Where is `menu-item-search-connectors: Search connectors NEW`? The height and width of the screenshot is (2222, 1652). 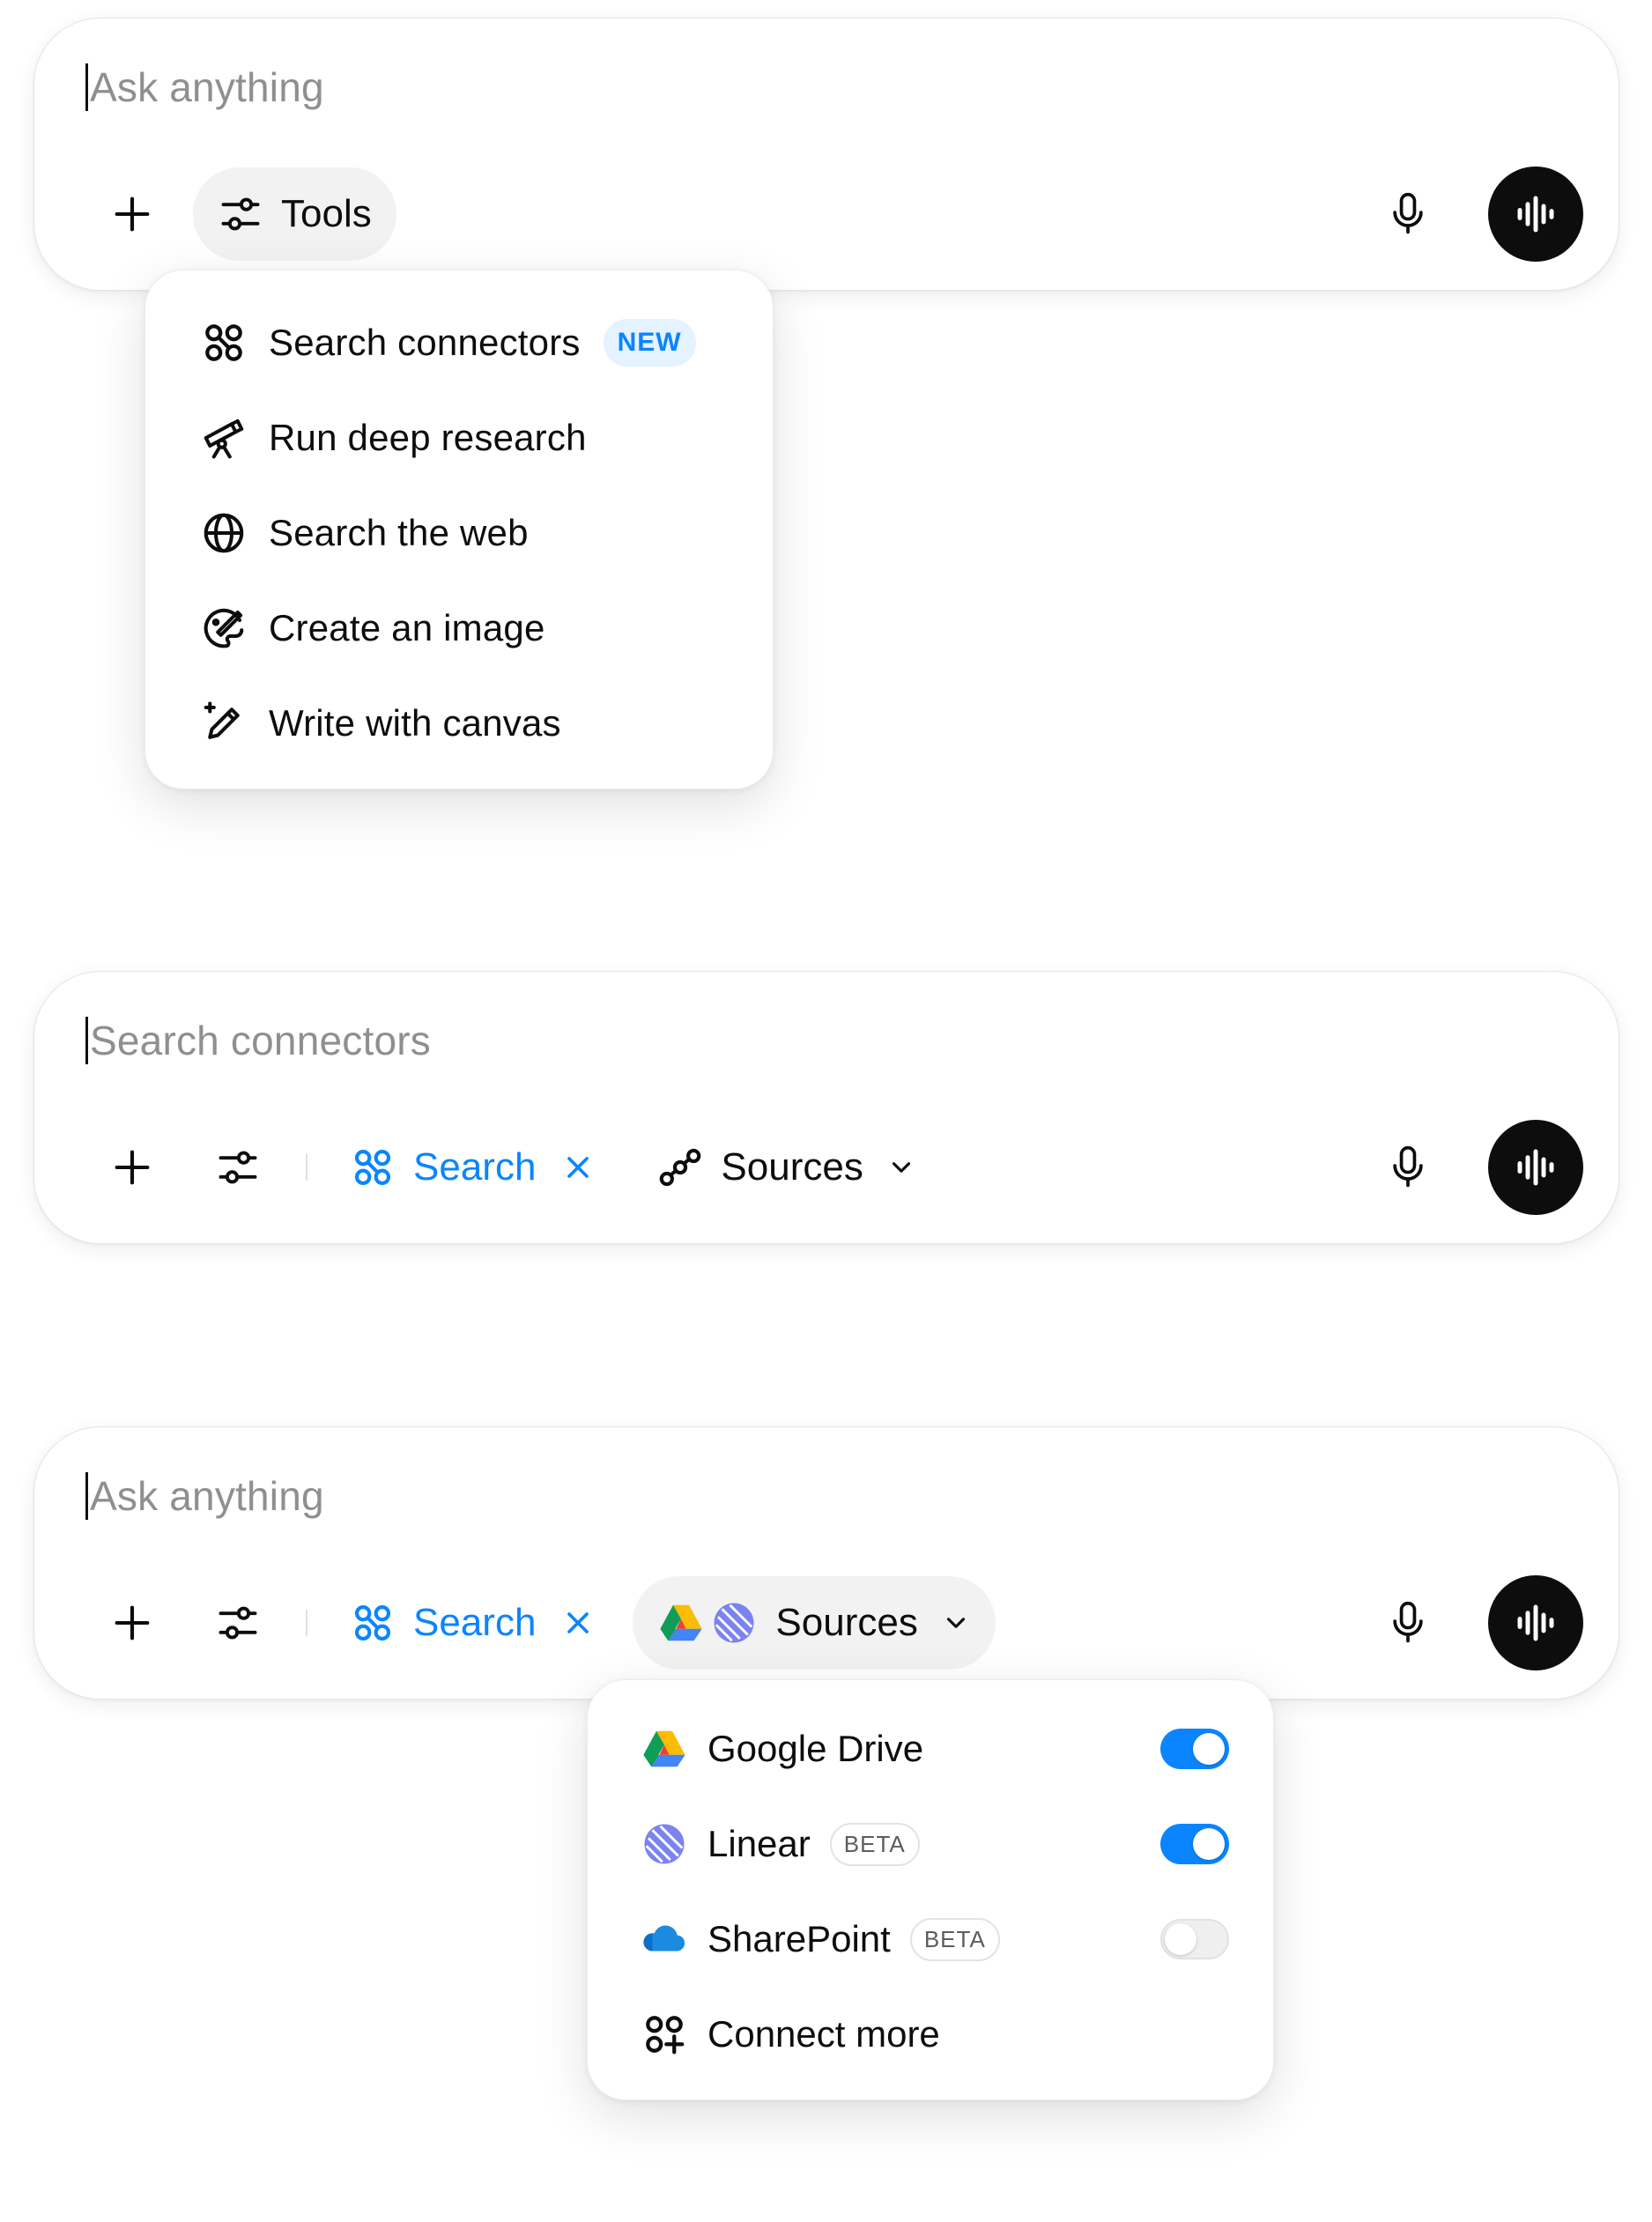
menu-item-search-connectors: Search connectors NEW is located at coordinates (459, 342).